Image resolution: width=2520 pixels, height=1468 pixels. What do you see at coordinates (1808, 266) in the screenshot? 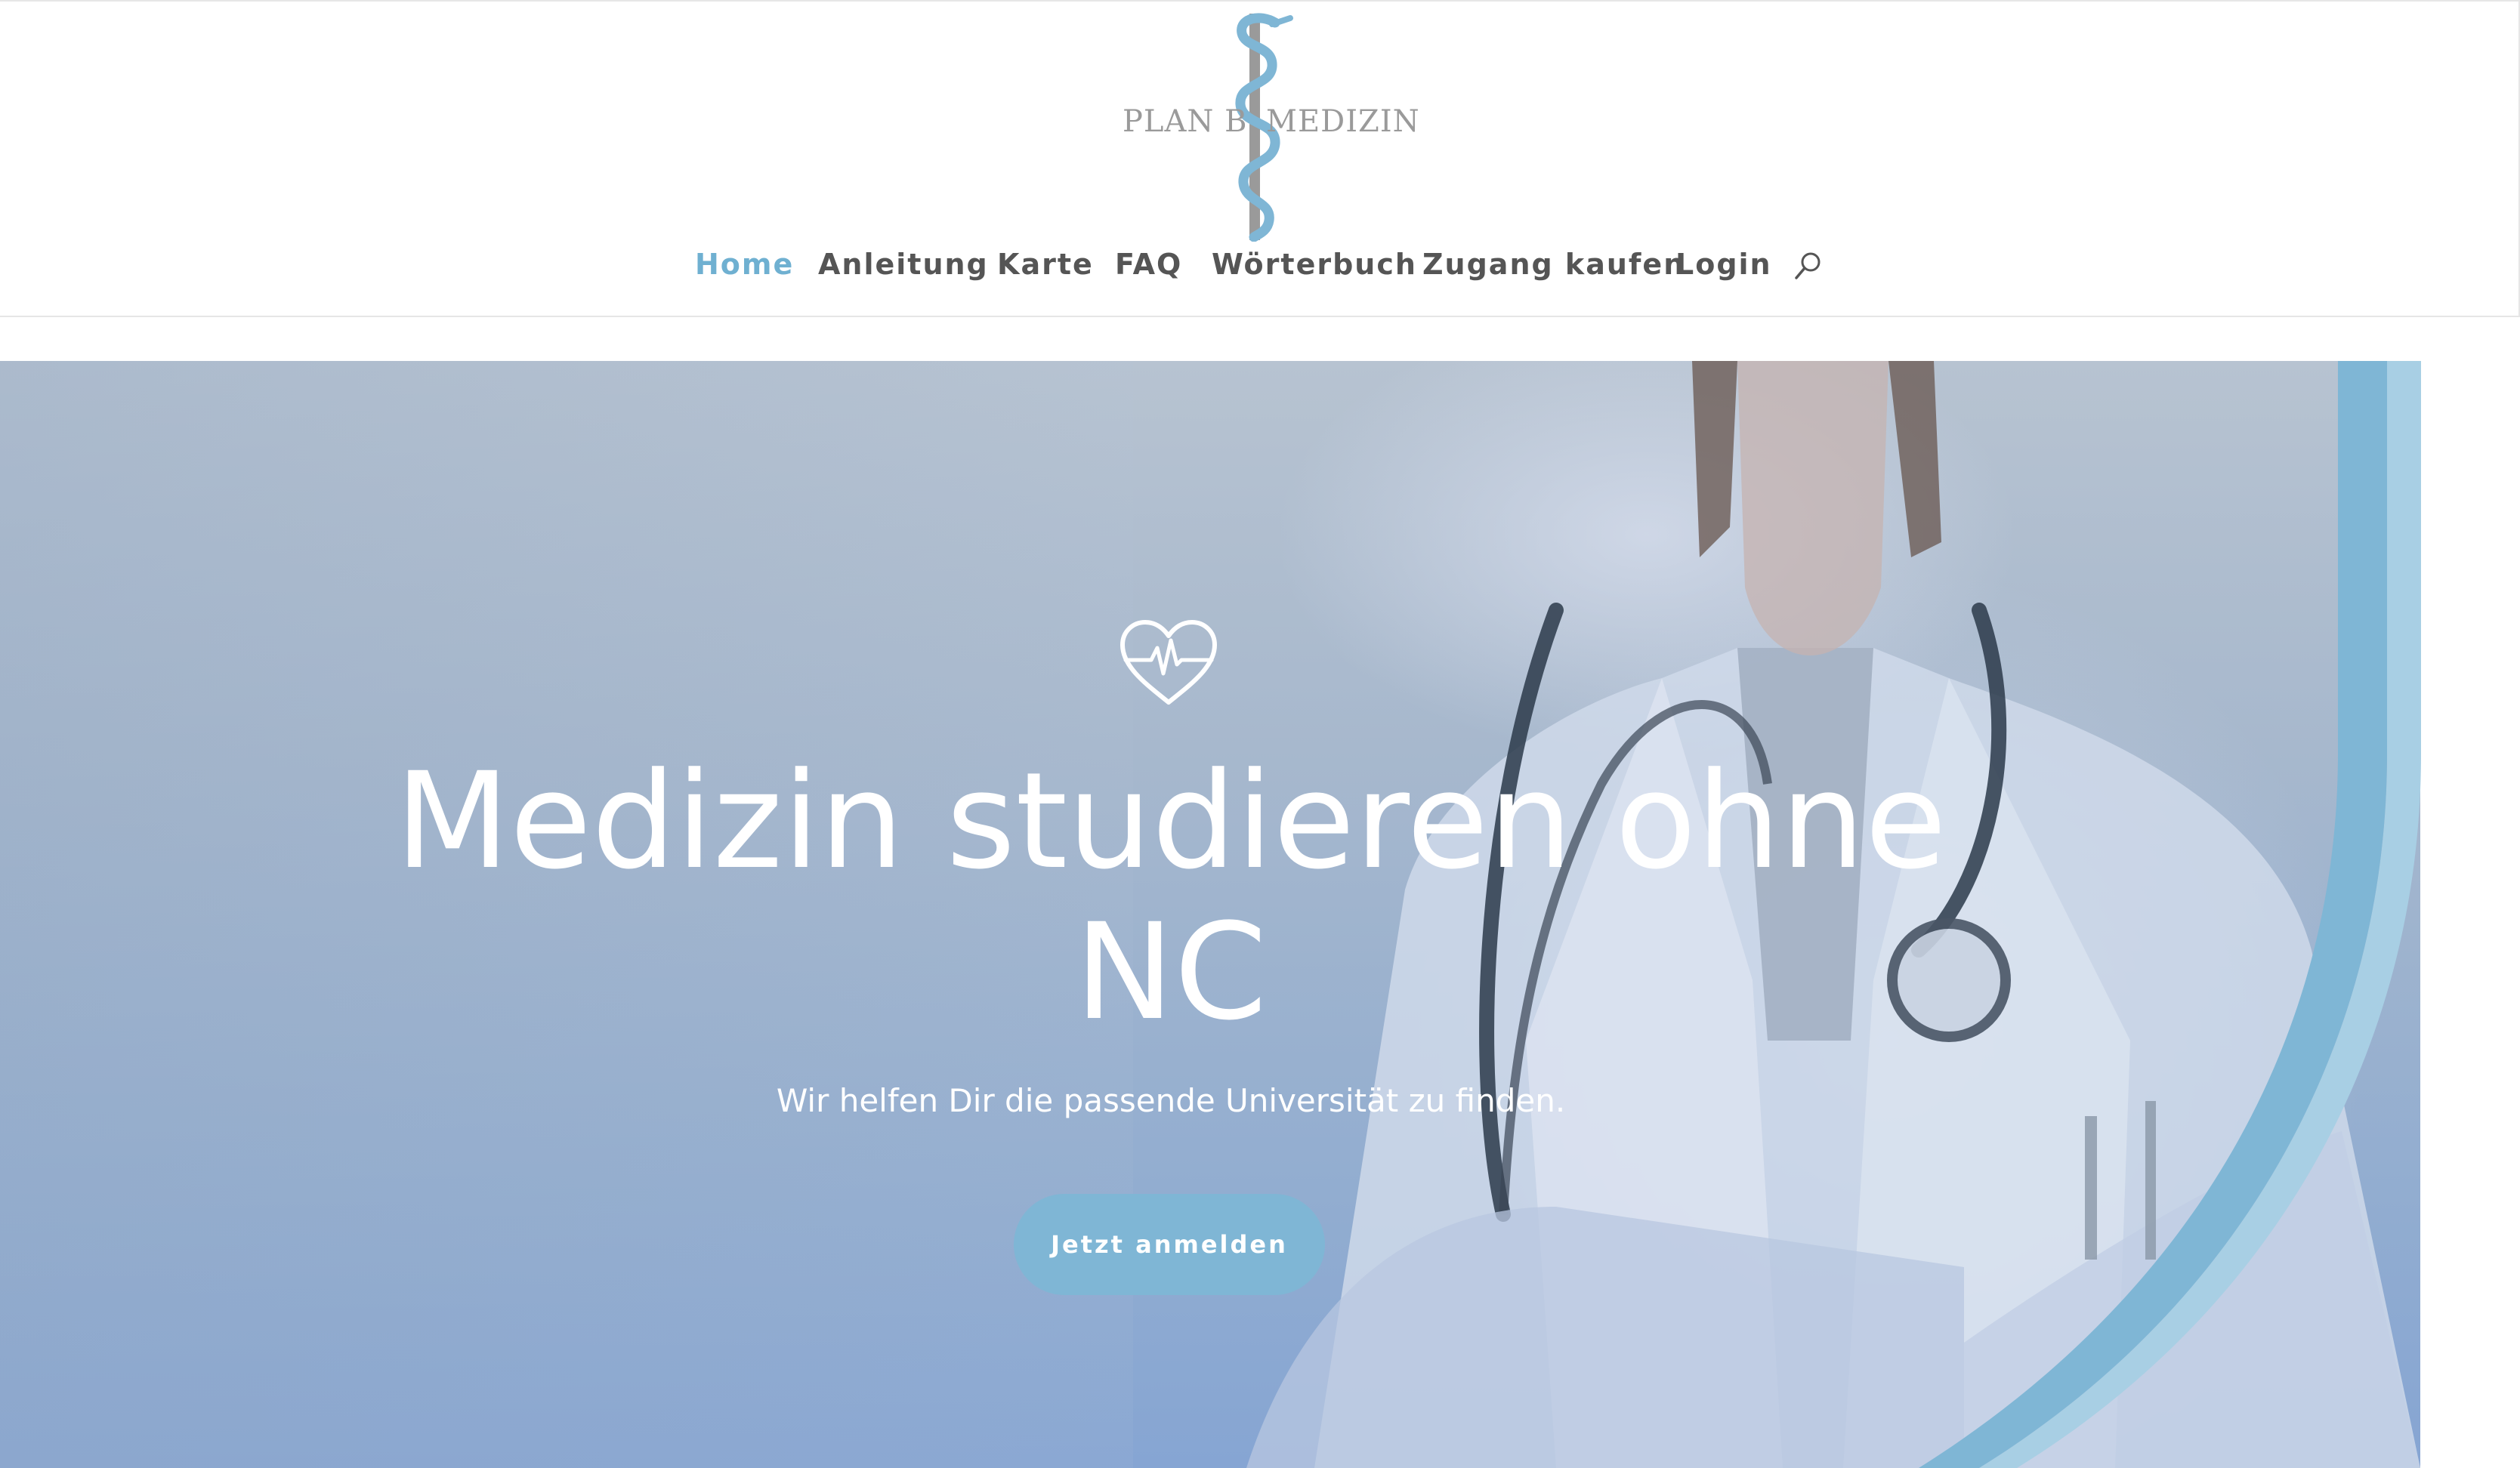
I see `search-icon` at bounding box center [1808, 266].